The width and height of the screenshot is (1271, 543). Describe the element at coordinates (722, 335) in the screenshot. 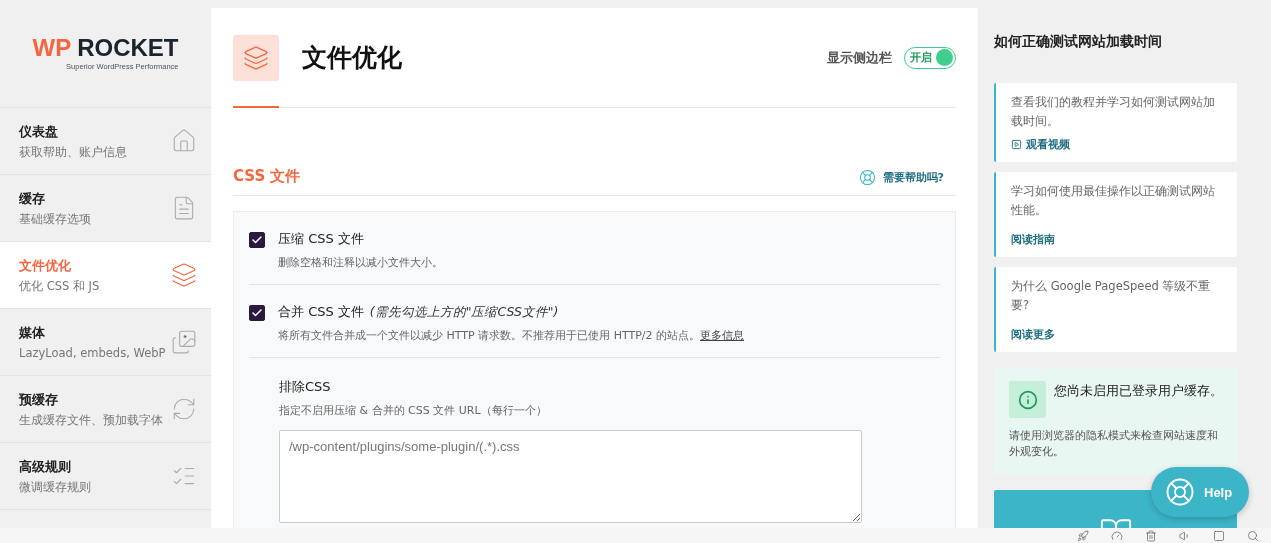

I see `more-info-link: 更多信息` at that location.